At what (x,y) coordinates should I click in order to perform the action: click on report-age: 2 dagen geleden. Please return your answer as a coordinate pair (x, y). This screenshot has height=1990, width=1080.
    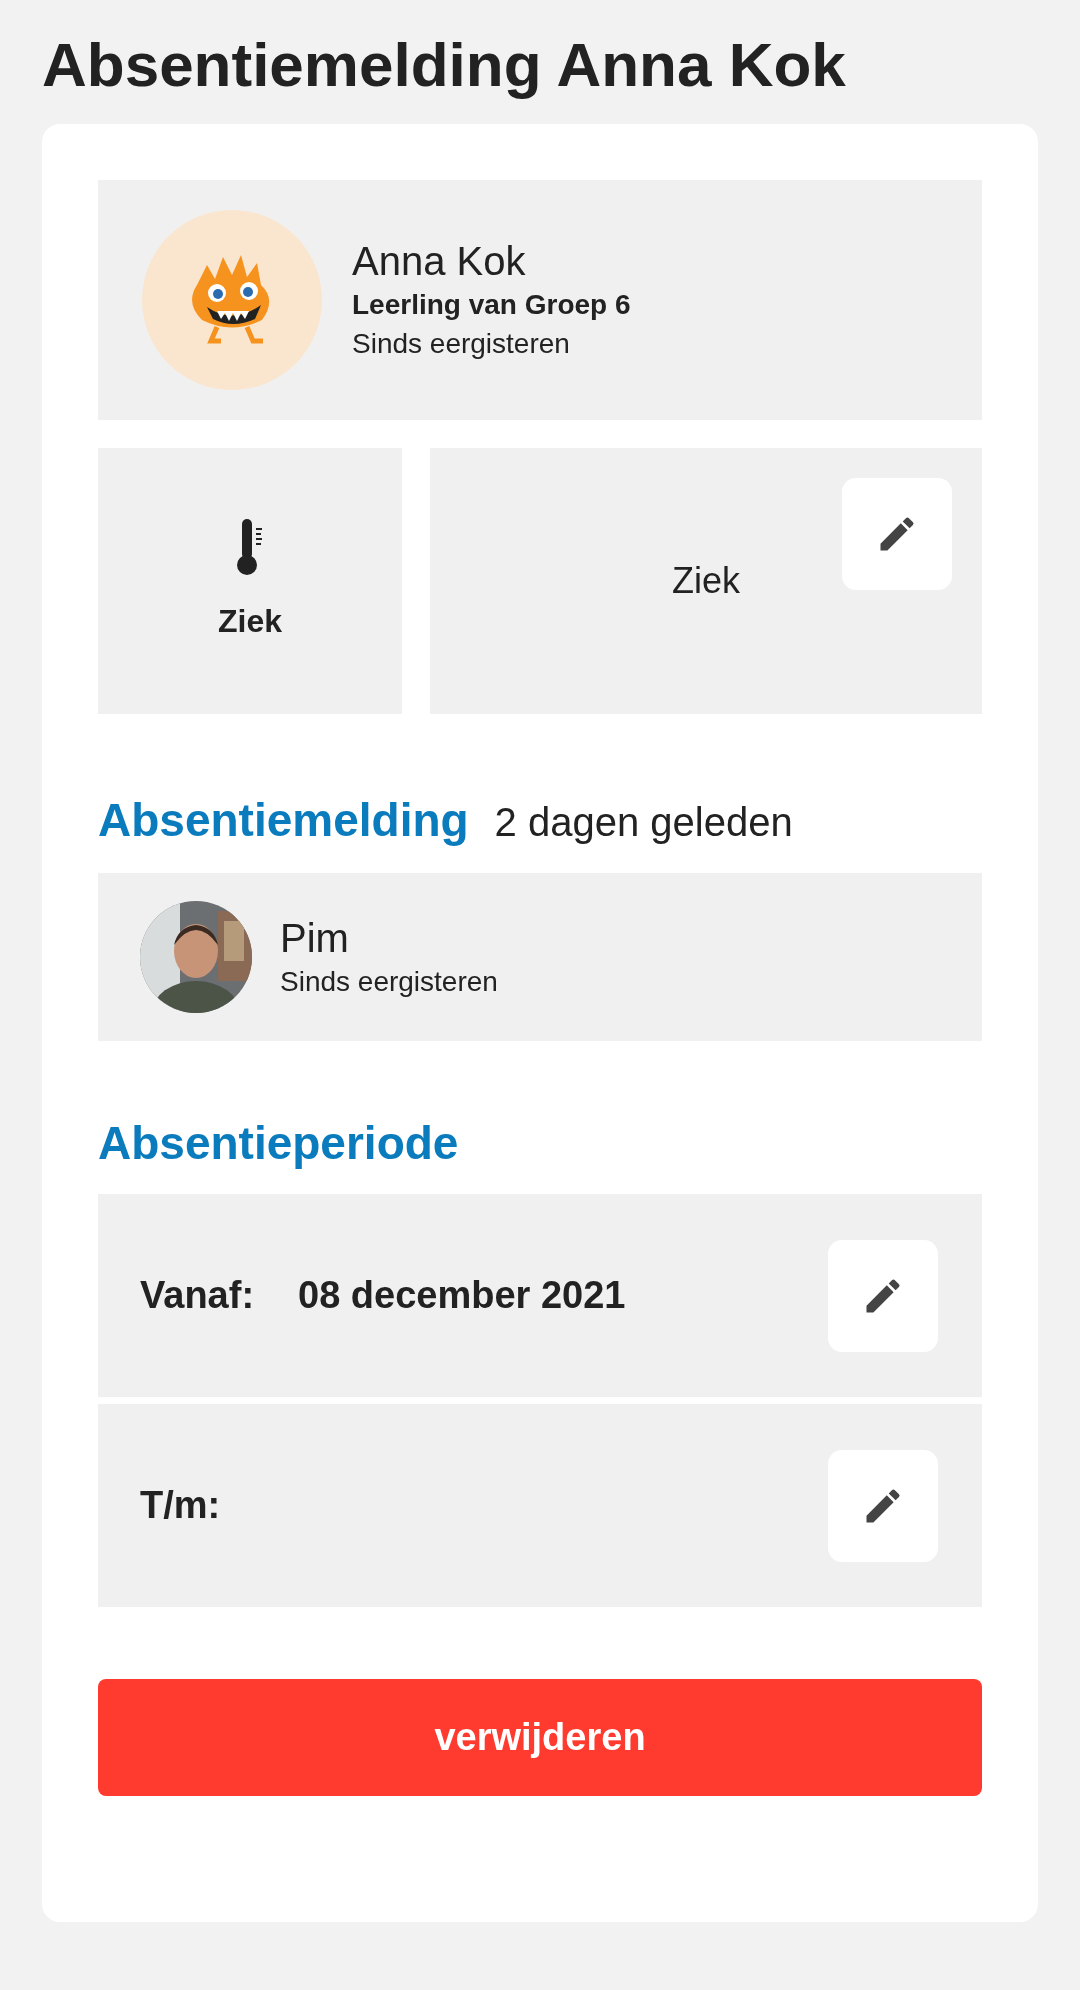
    Looking at the image, I should click on (643, 823).